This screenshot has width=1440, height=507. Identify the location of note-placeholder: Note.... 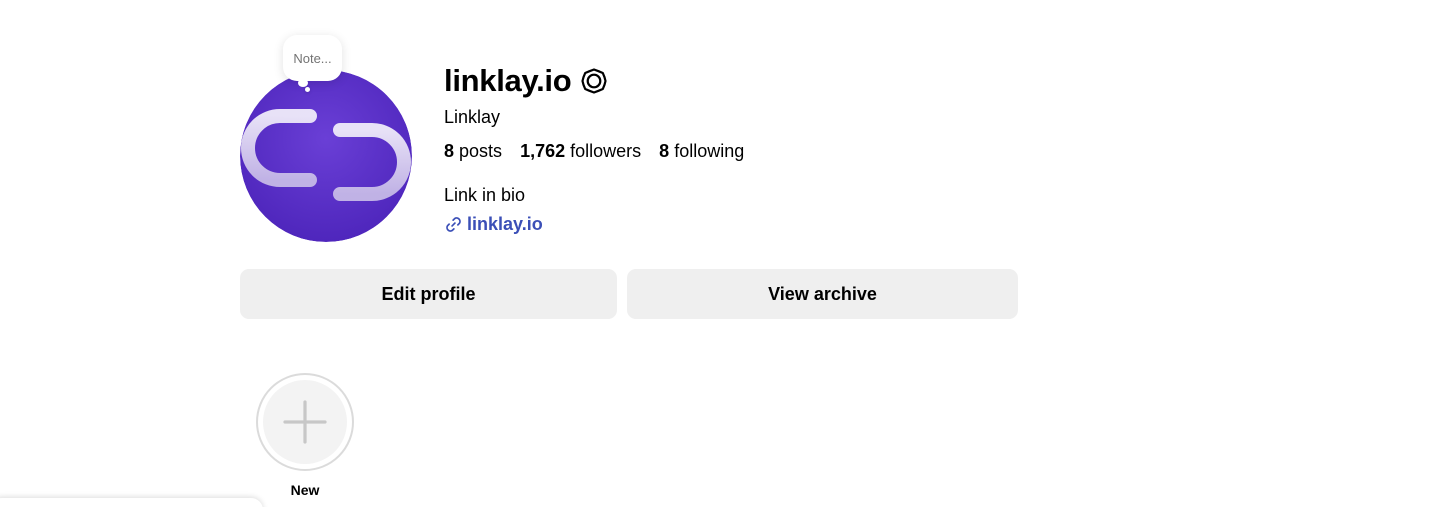
(312, 58).